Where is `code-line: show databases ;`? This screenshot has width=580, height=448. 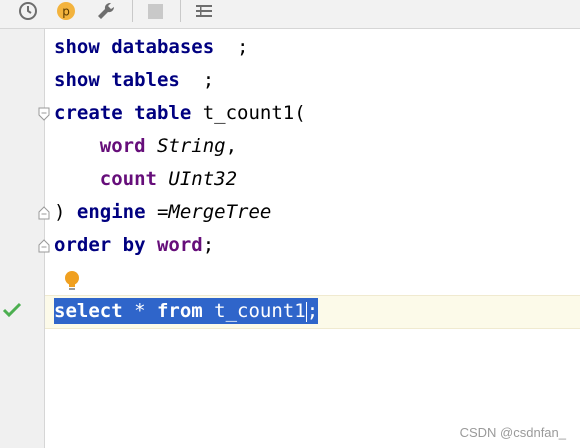
code-line: show databases ; is located at coordinates (151, 47).